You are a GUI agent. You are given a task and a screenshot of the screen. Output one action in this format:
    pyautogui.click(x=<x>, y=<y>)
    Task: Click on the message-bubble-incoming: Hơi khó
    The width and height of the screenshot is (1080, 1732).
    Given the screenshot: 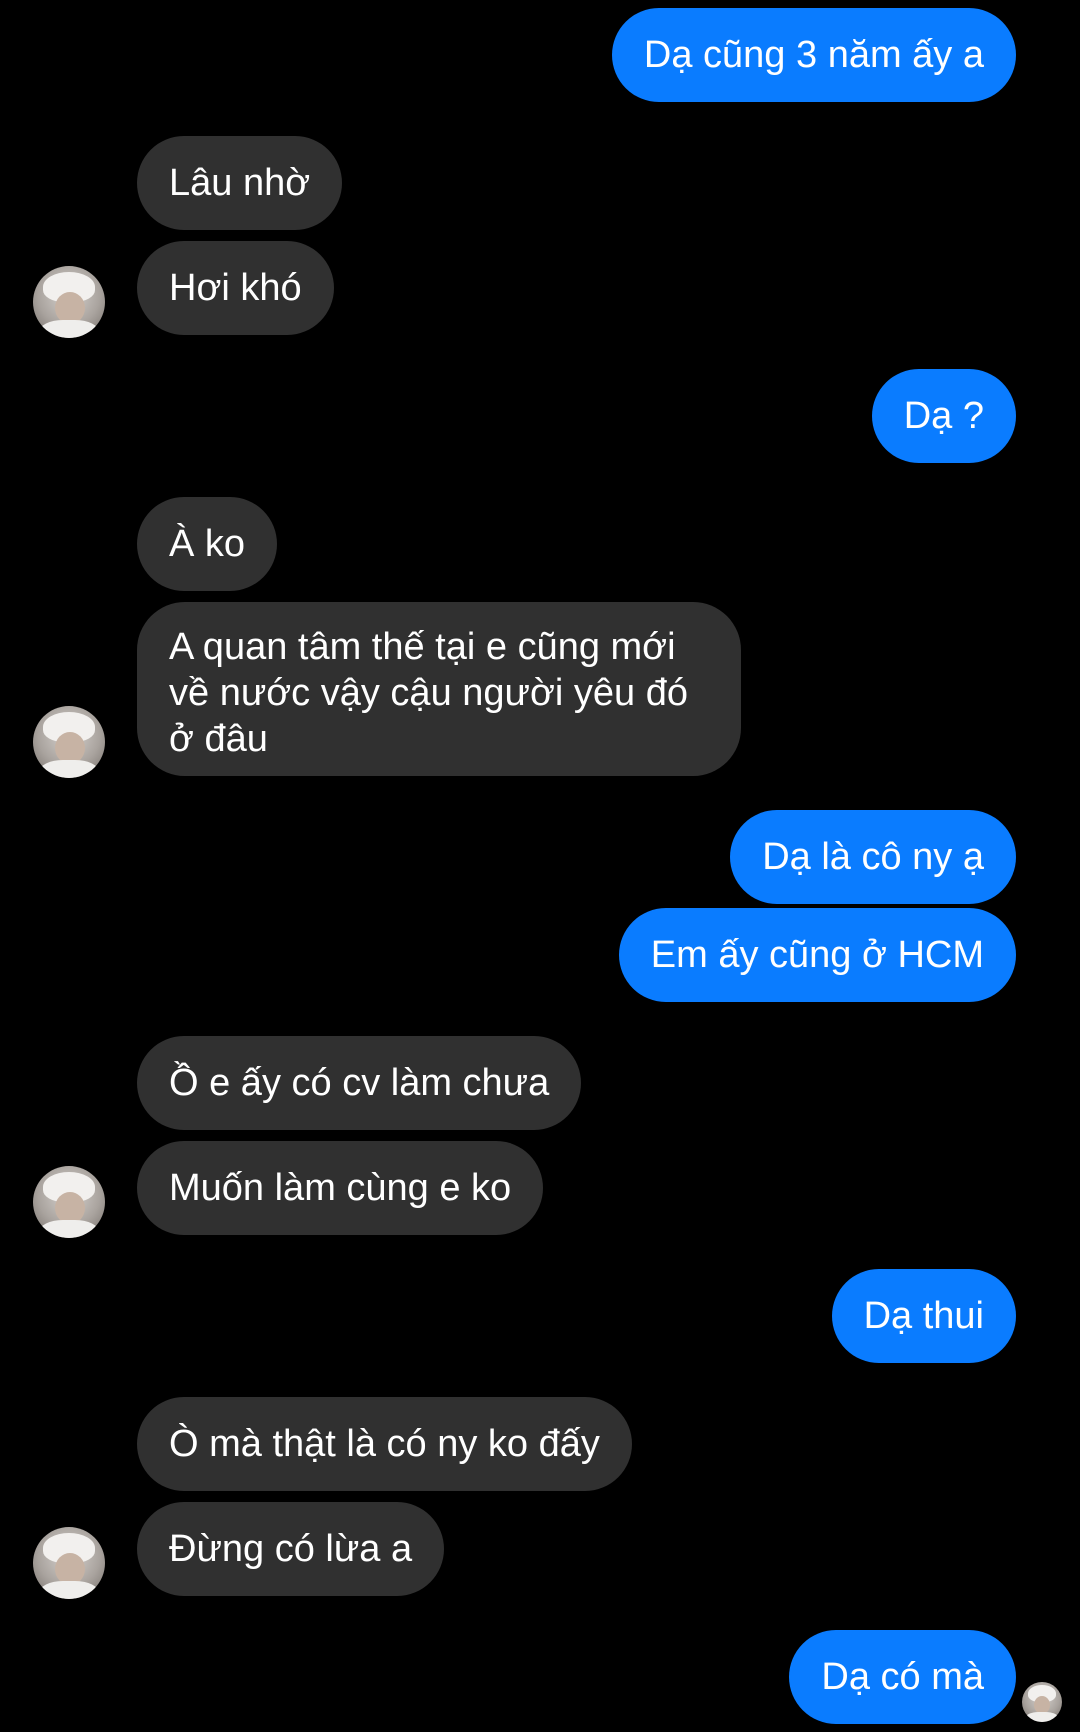 What is the action you would take?
    pyautogui.click(x=235, y=288)
    